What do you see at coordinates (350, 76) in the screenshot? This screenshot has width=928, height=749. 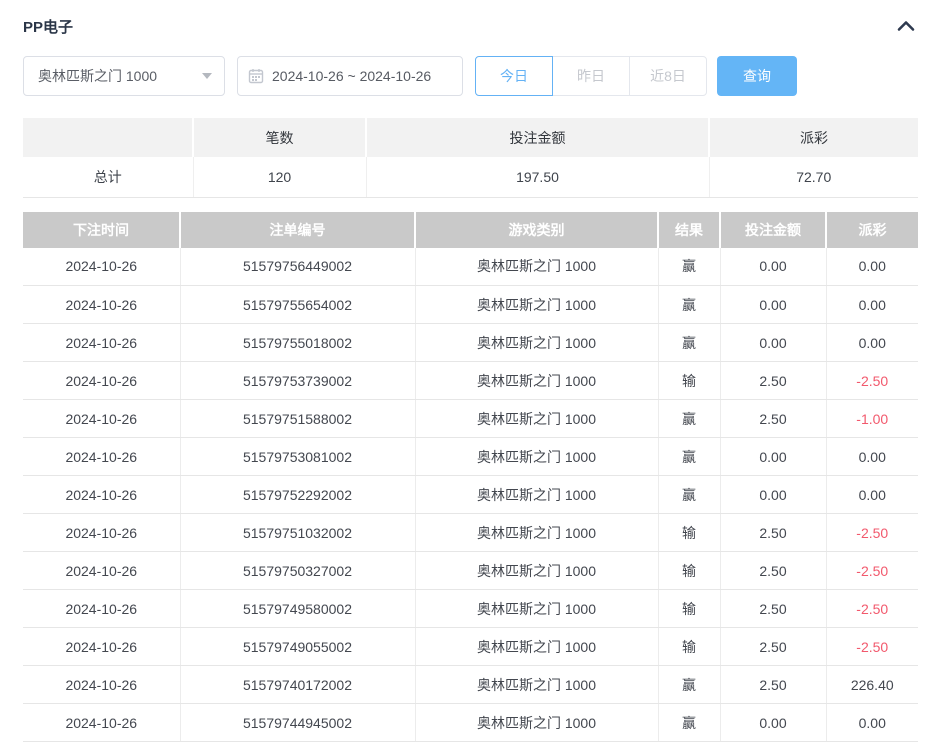 I see `date-range-input: 2024-10-26 ~ 2024-10-26` at bounding box center [350, 76].